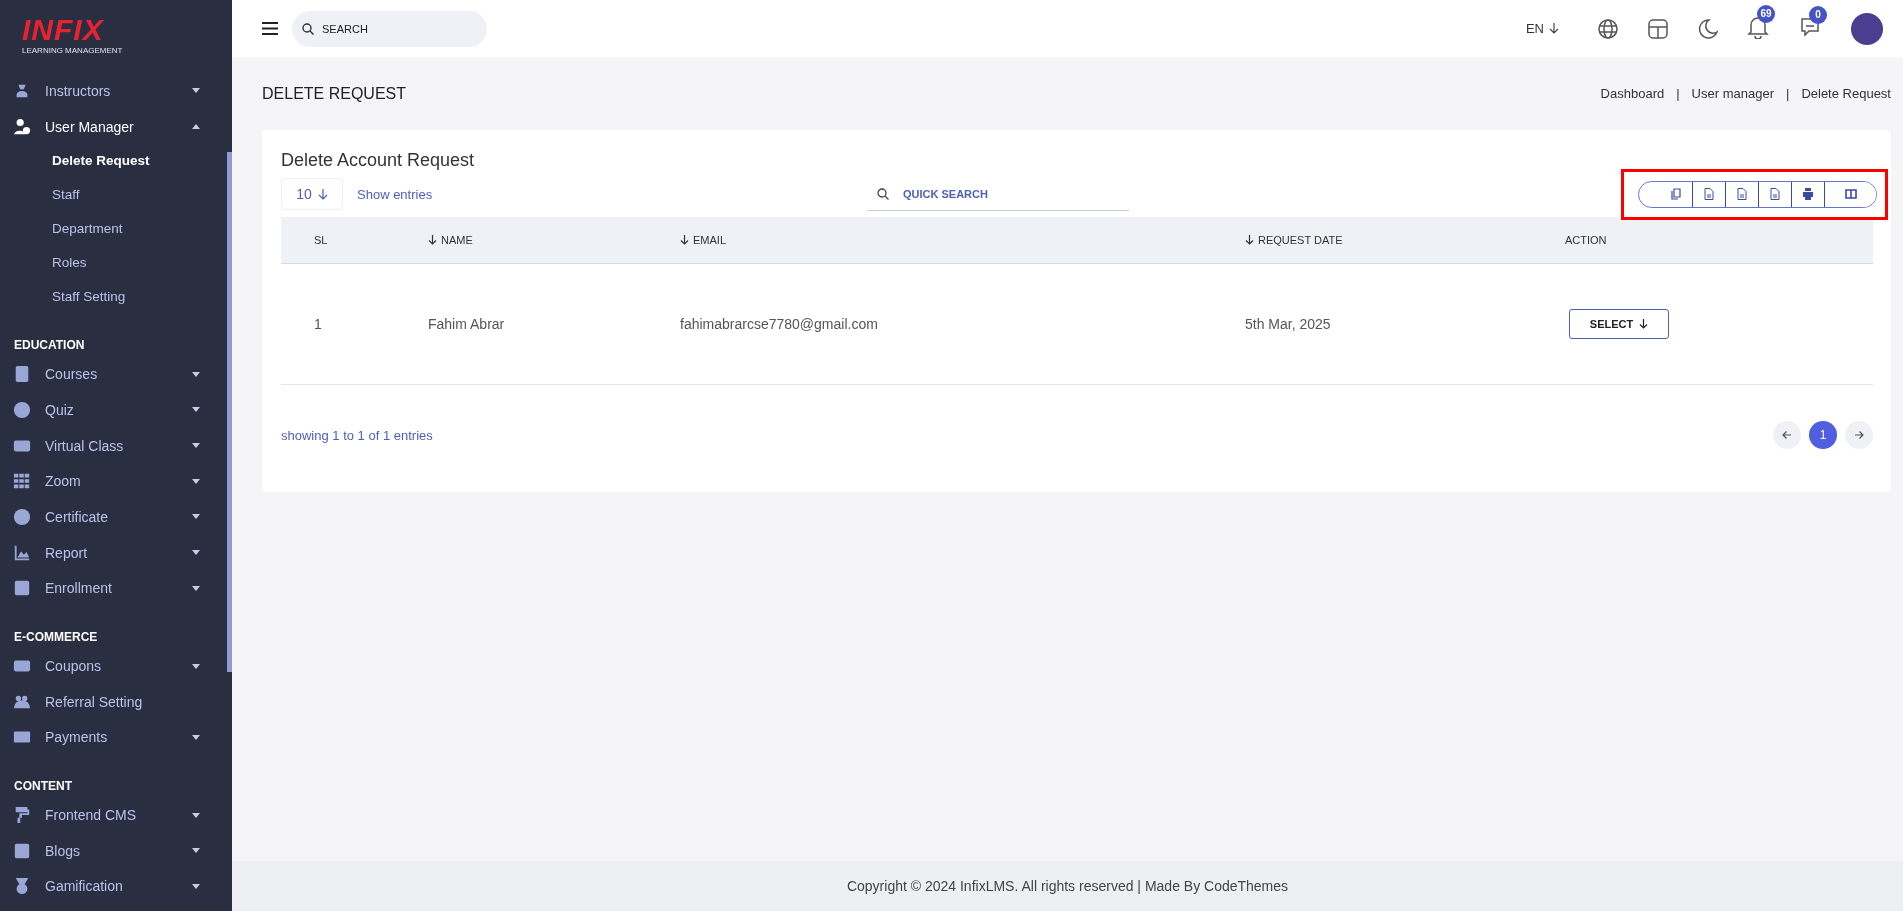 The image size is (1903, 911). Describe the element at coordinates (1405, 240) in the screenshot. I see `column-header: REQUEST DATE` at that location.